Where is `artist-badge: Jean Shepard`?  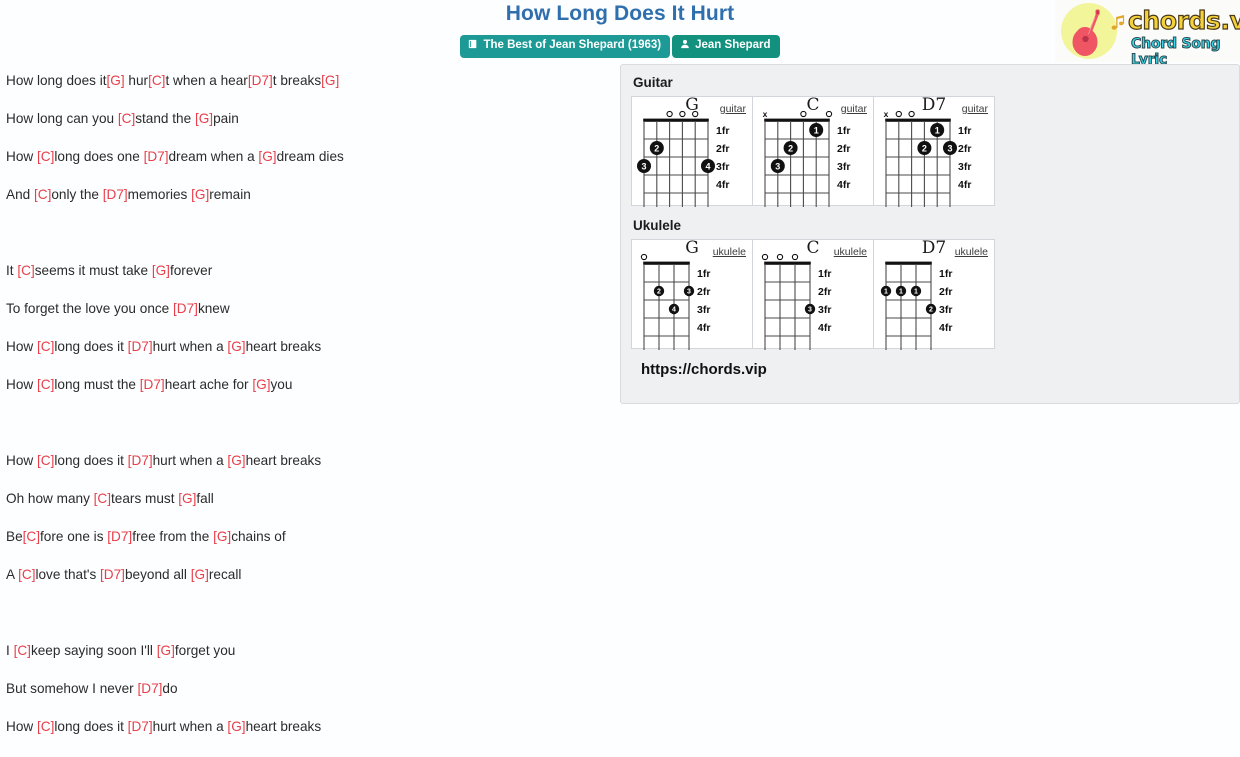 artist-badge: Jean Shepard is located at coordinates (726, 46).